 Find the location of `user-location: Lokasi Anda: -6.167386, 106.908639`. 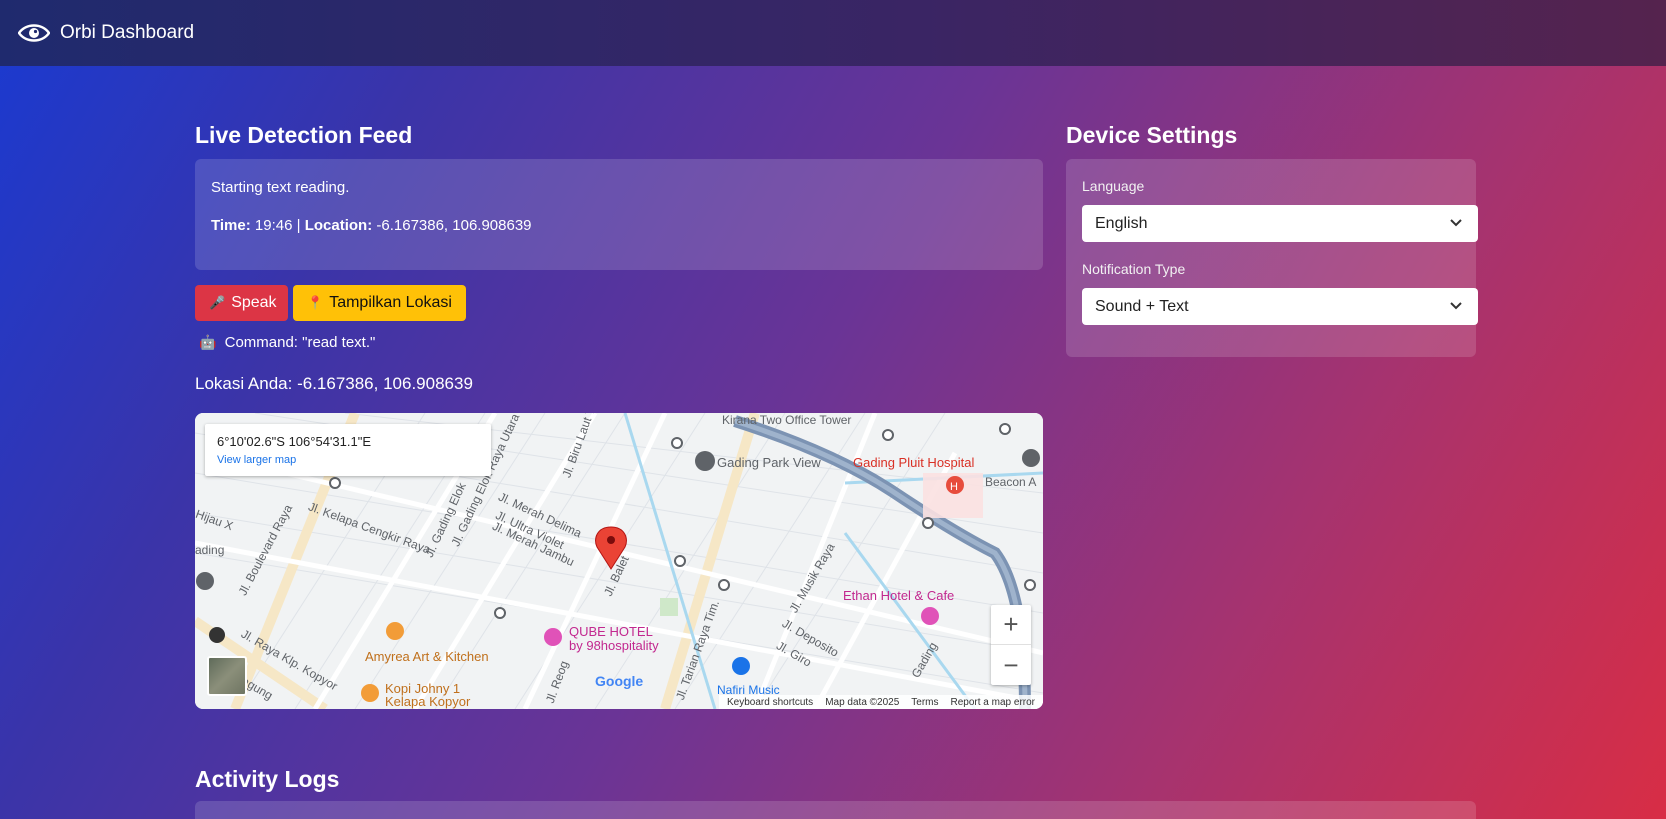

user-location: Lokasi Anda: -6.167386, 106.908639 is located at coordinates (334, 383).